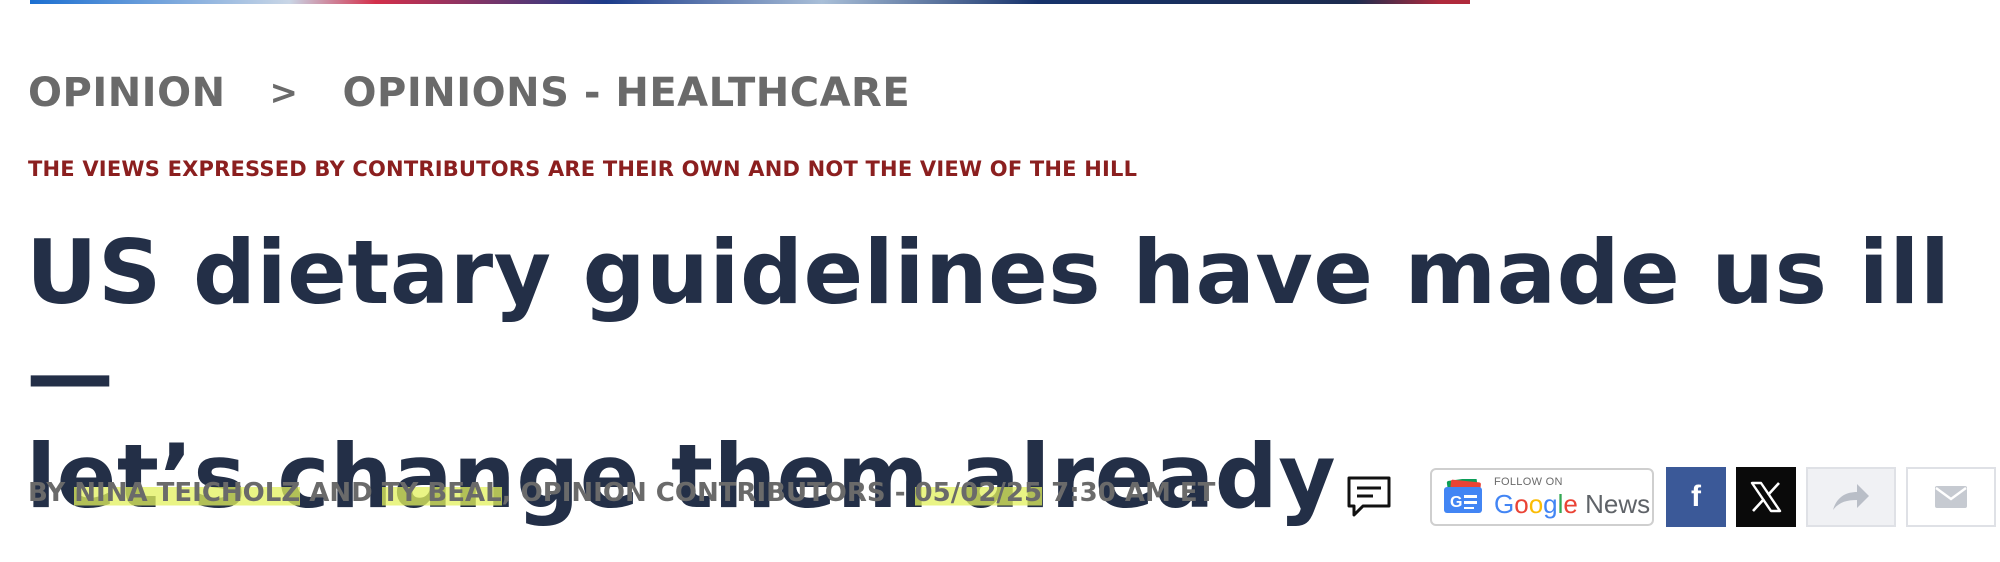 The image size is (2000, 562). What do you see at coordinates (1614, 504) in the screenshot?
I see `news-text: News` at bounding box center [1614, 504].